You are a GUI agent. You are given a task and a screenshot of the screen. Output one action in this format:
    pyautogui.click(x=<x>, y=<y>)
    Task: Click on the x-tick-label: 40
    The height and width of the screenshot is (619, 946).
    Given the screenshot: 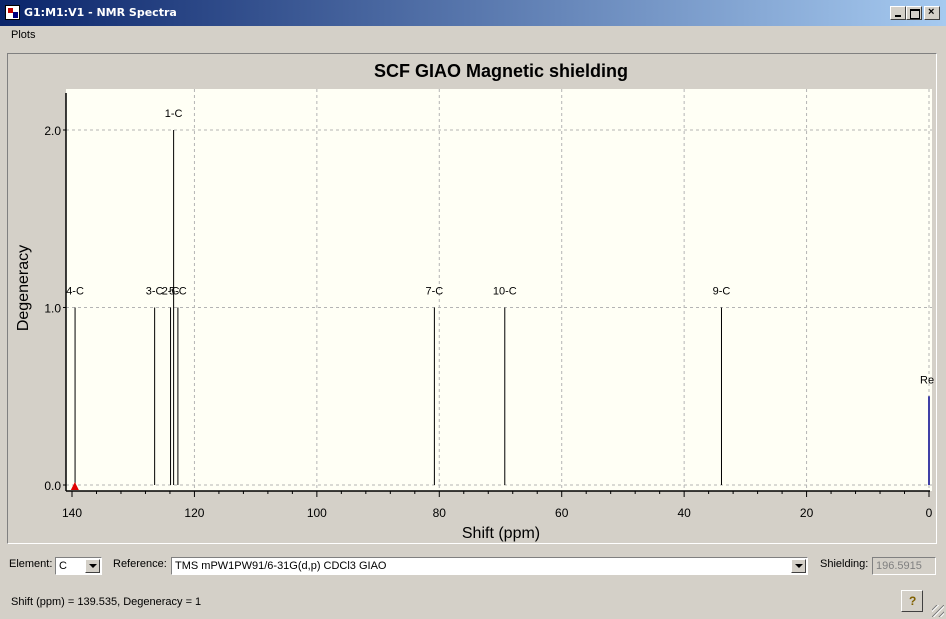 What is the action you would take?
    pyautogui.click(x=684, y=513)
    